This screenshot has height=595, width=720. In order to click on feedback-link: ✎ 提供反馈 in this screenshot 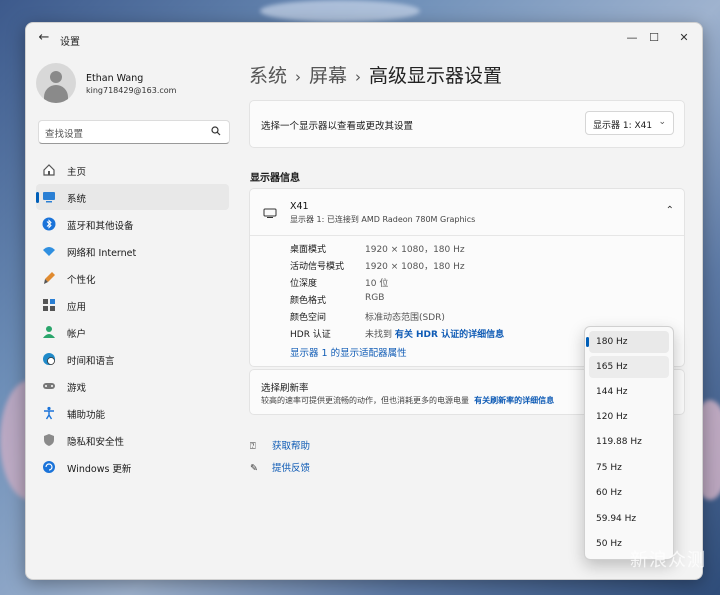, I will do `click(280, 467)`.